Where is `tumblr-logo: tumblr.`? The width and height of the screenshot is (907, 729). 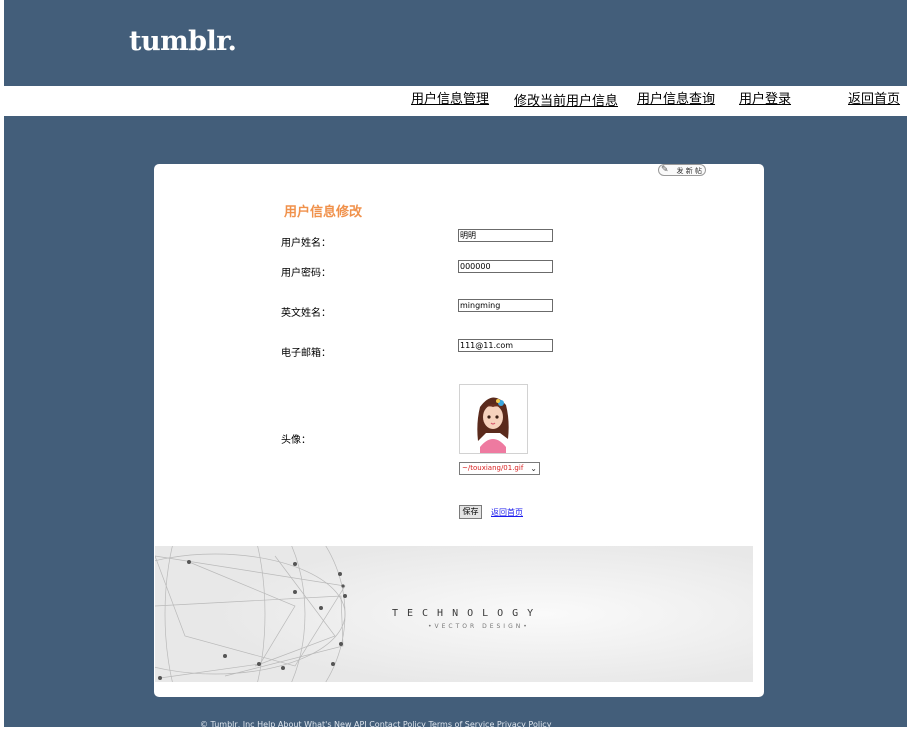 tumblr-logo: tumblr. is located at coordinates (183, 41).